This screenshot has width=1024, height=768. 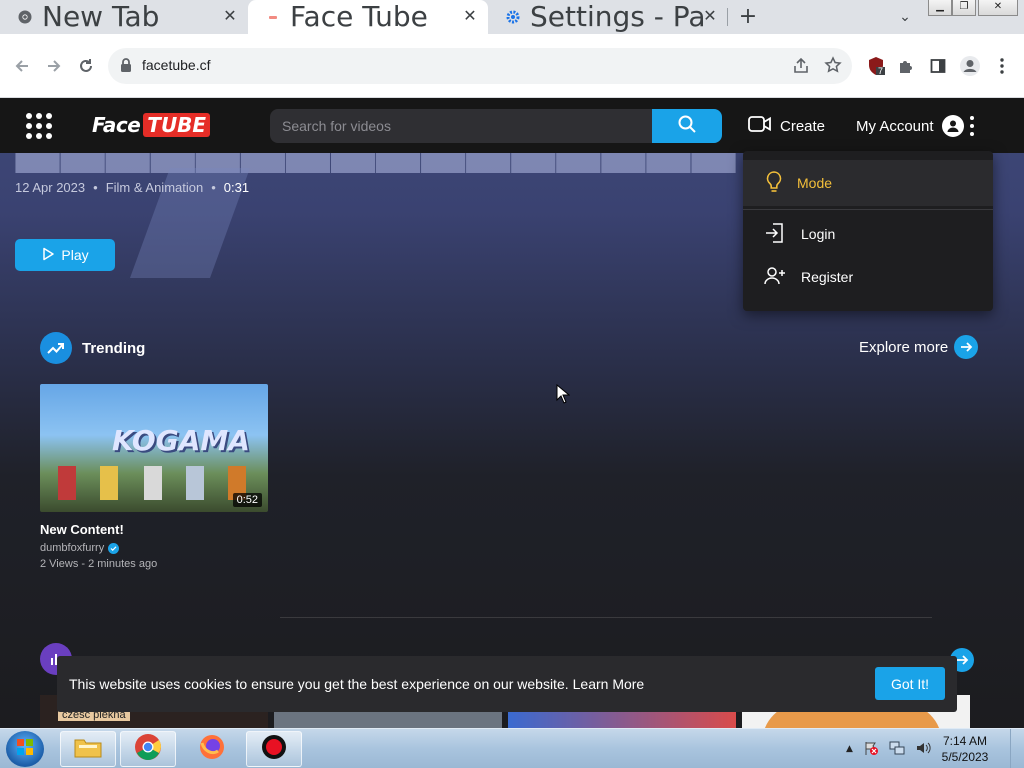 What do you see at coordinates (905, 17) in the screenshot?
I see `tab-search-chevron-icon: ⌄` at bounding box center [905, 17].